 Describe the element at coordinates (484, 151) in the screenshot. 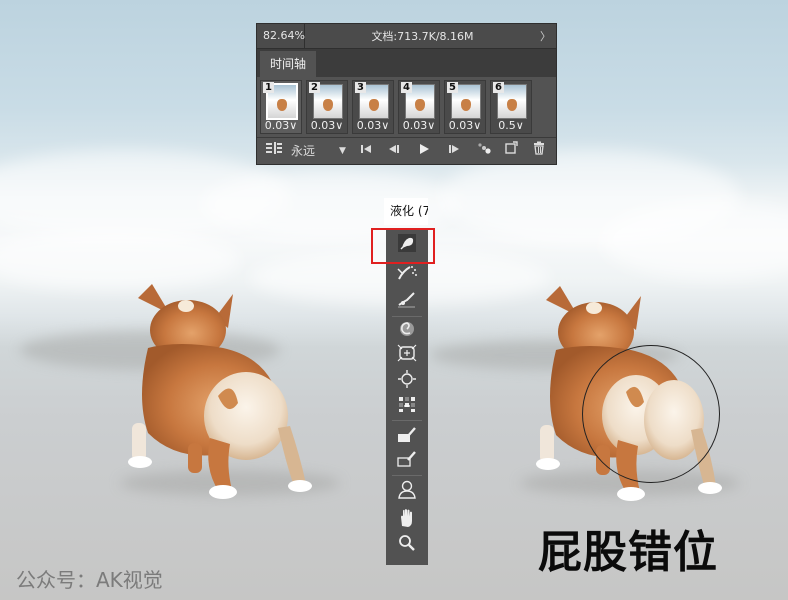

I see `tween-icon` at that location.